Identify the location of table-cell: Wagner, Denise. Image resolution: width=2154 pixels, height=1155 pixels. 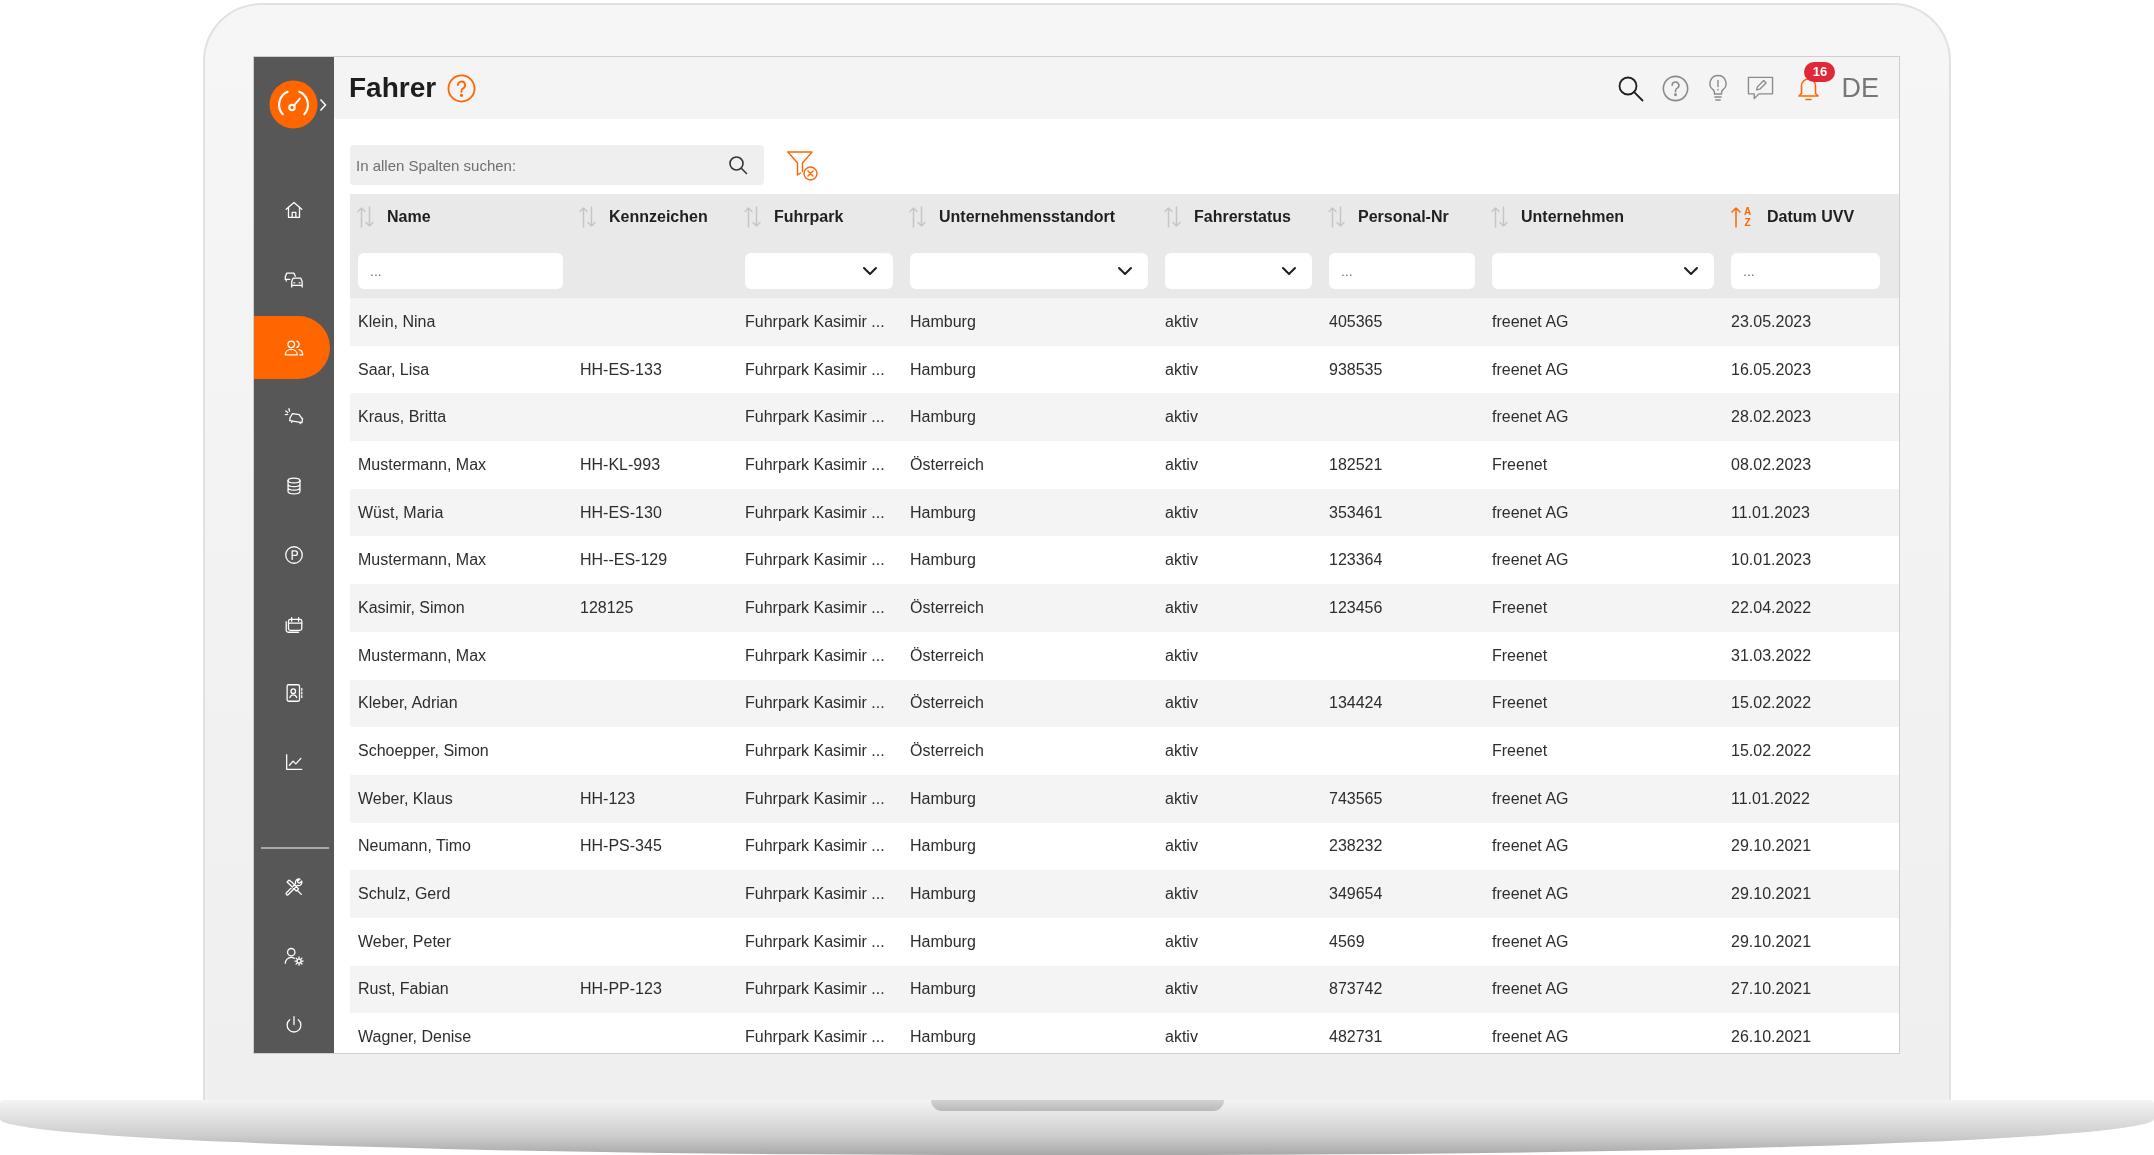
(415, 1037).